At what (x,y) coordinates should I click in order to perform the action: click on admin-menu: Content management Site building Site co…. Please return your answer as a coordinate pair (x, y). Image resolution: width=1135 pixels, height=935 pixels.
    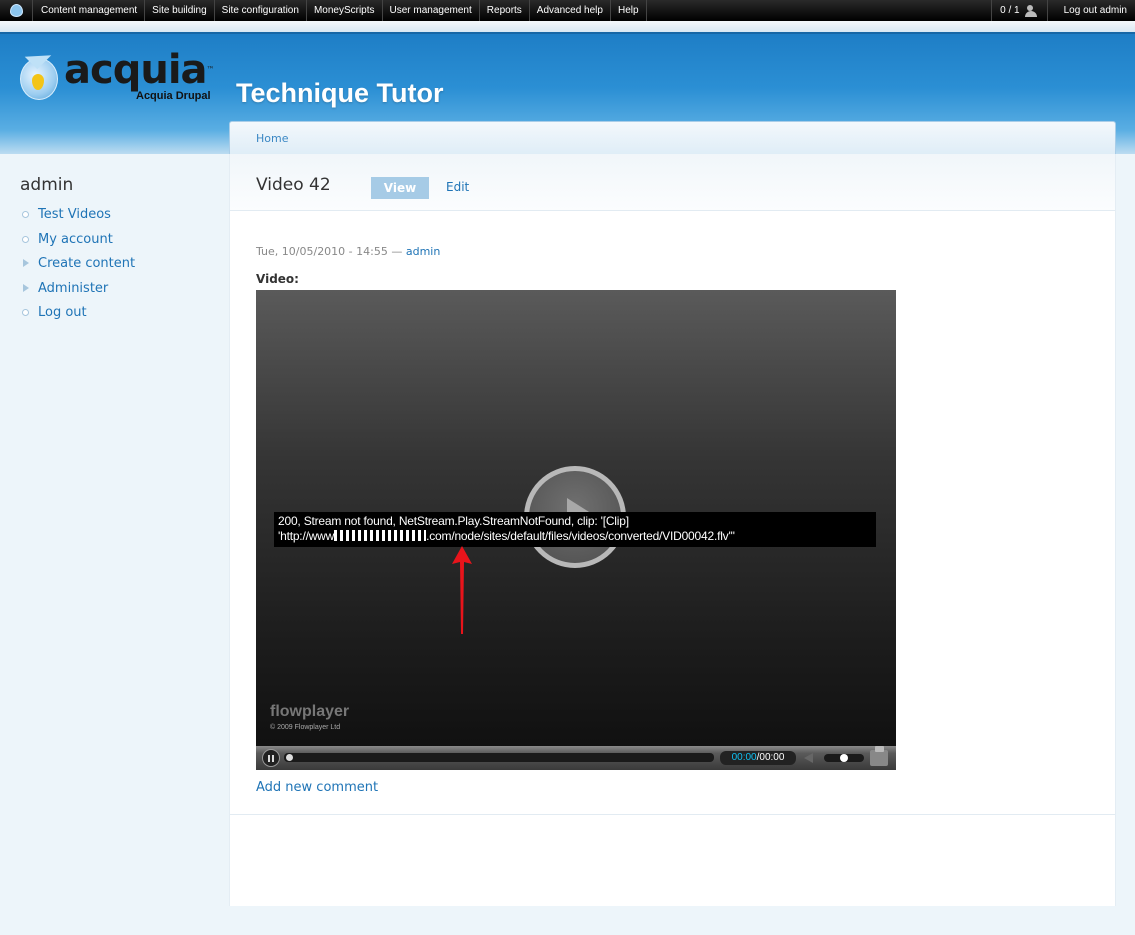
    Looking at the image, I should click on (340, 10).